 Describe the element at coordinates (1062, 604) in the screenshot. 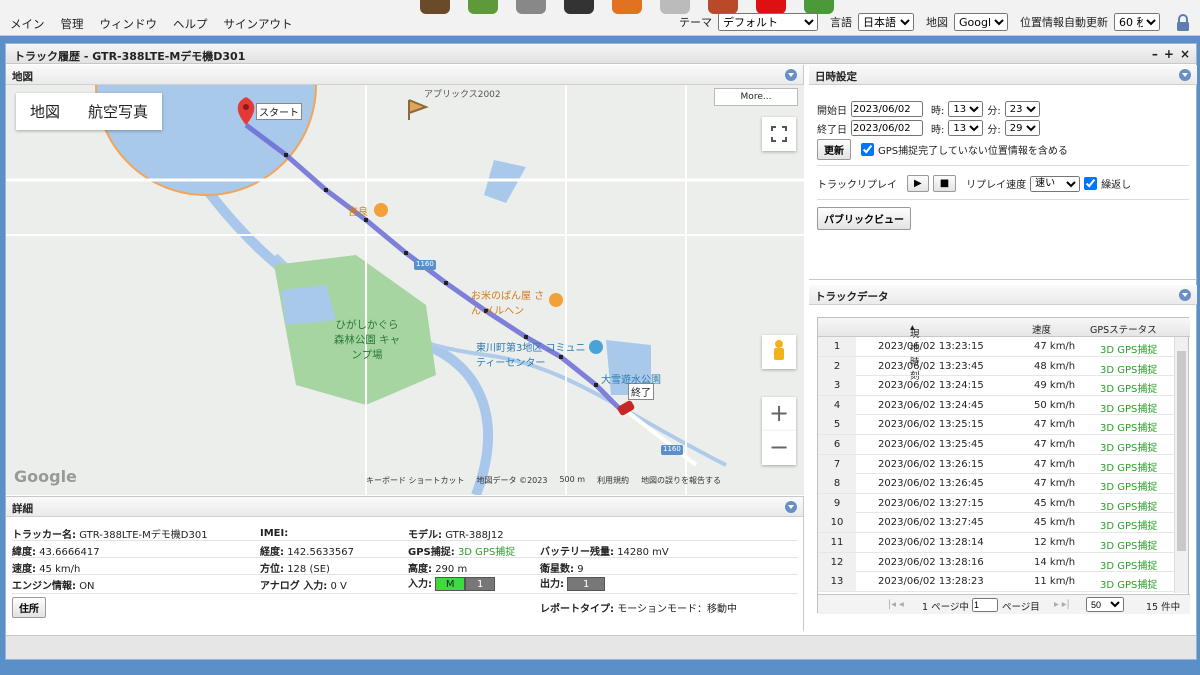

I see `last-page-icon: ▸ ▸|` at that location.